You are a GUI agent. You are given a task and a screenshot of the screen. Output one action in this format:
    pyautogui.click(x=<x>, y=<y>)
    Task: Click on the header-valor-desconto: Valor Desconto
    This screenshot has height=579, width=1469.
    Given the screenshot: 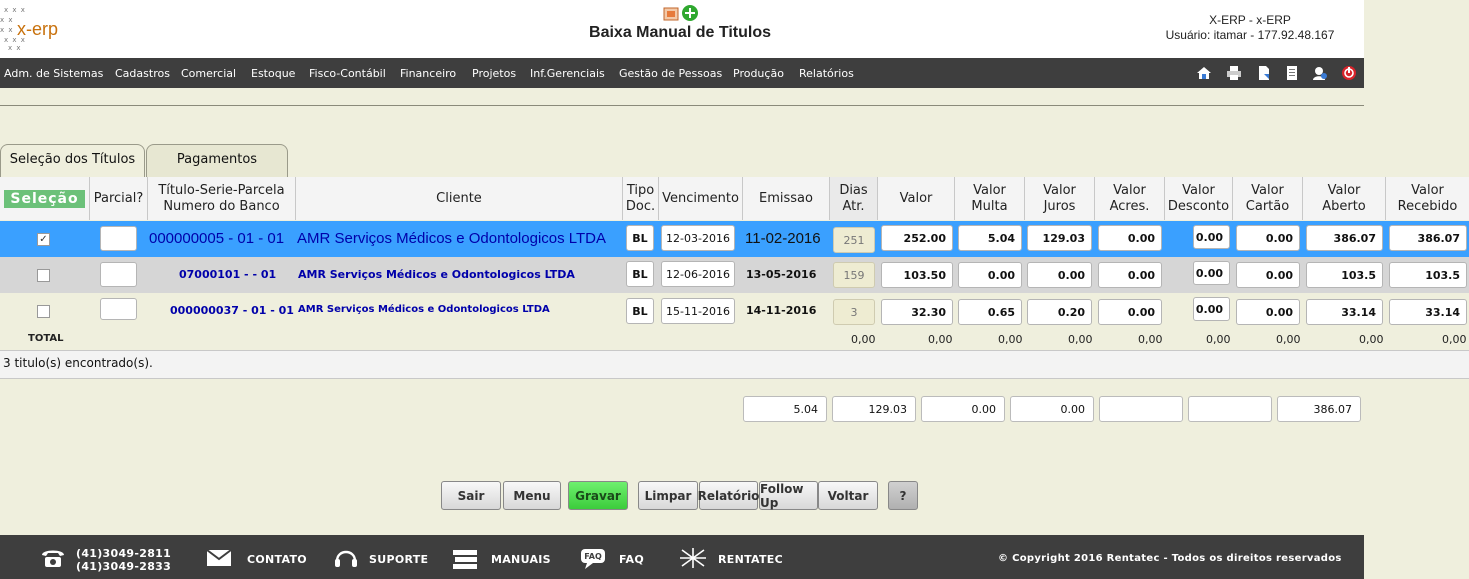 What is the action you would take?
    pyautogui.click(x=1199, y=198)
    